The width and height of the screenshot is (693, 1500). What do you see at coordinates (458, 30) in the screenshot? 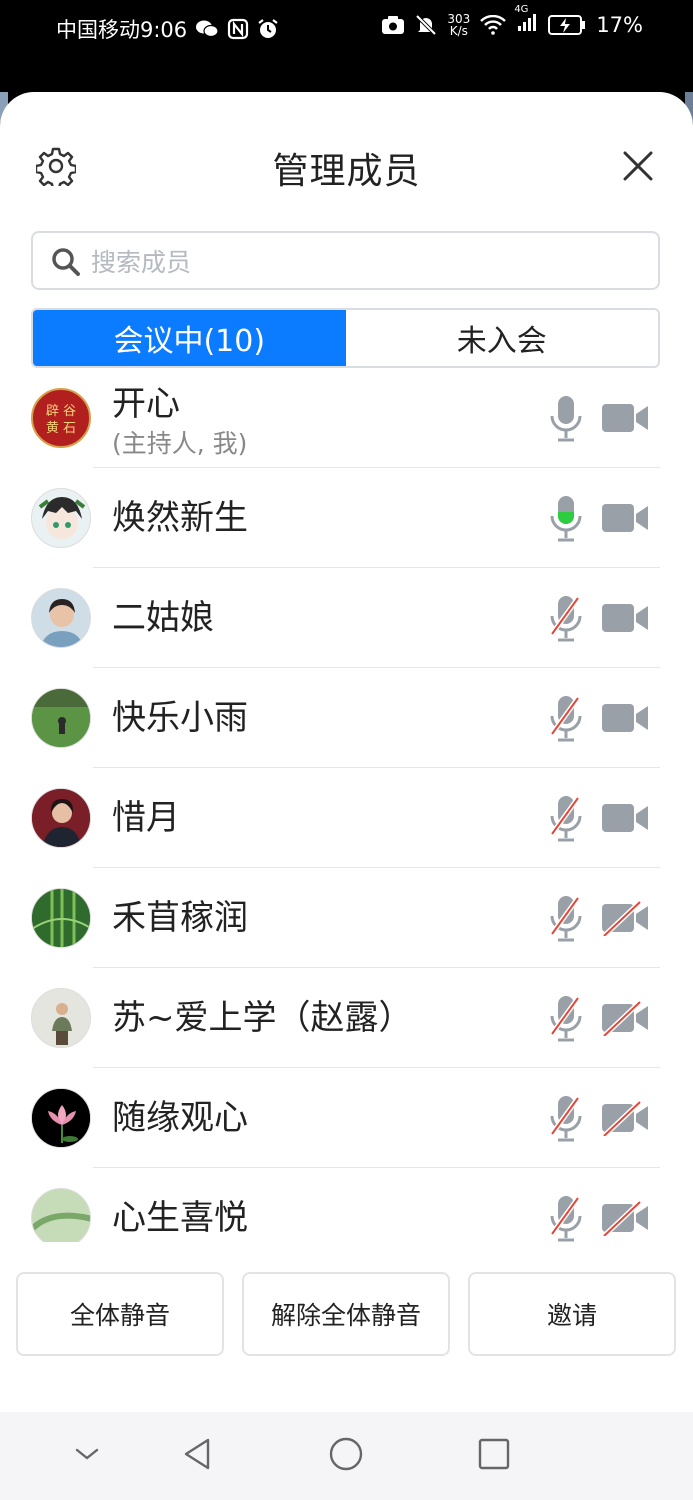
I see `net-speed-unit: K/s` at bounding box center [458, 30].